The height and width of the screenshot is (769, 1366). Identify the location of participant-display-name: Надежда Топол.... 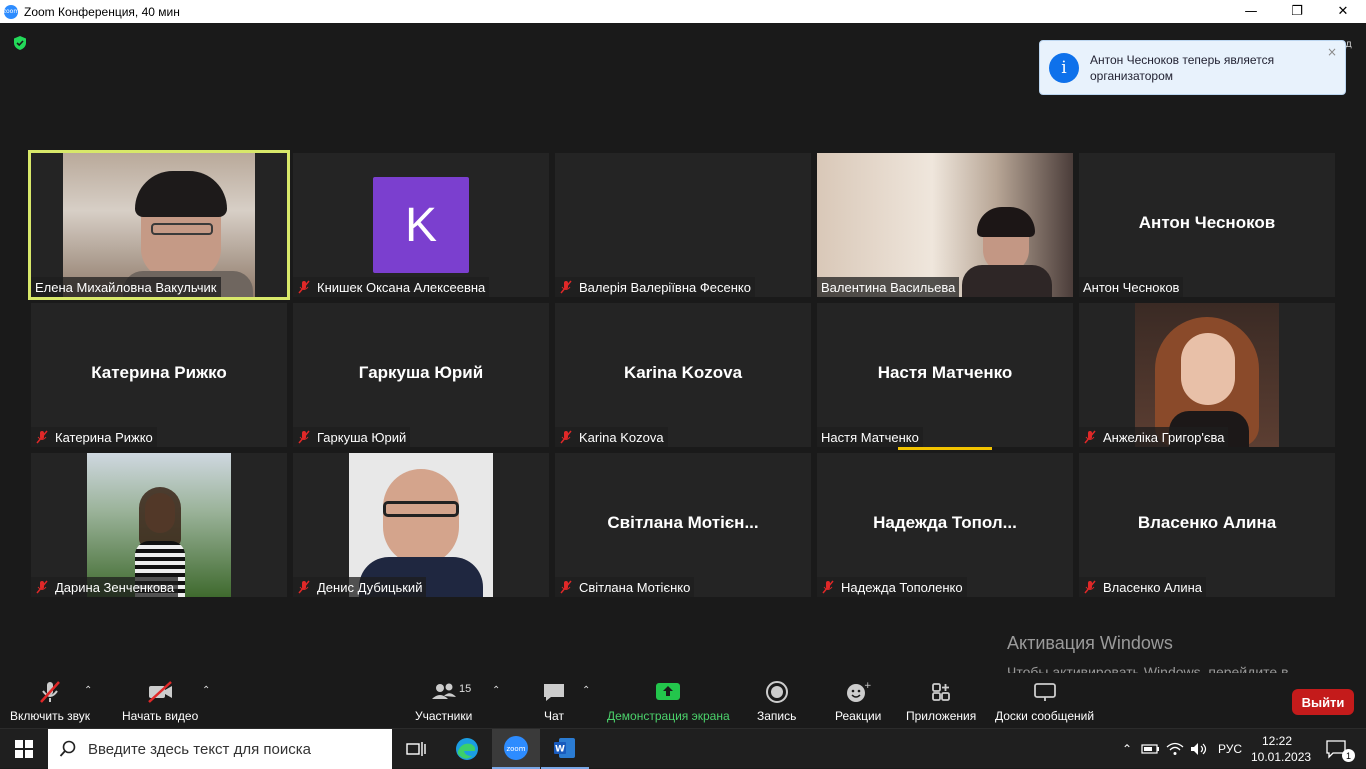
(945, 522).